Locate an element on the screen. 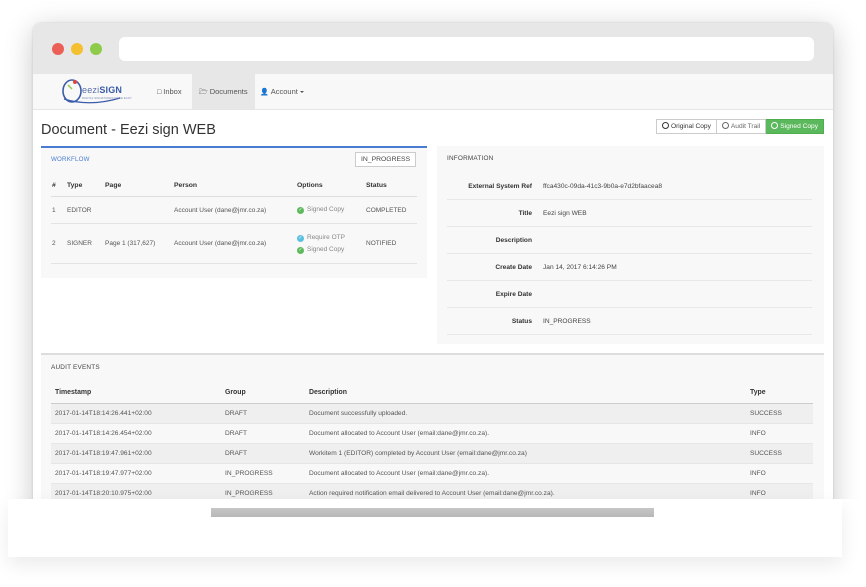 The image size is (866, 587). info-value: Eezi sign WEB is located at coordinates (677, 213).